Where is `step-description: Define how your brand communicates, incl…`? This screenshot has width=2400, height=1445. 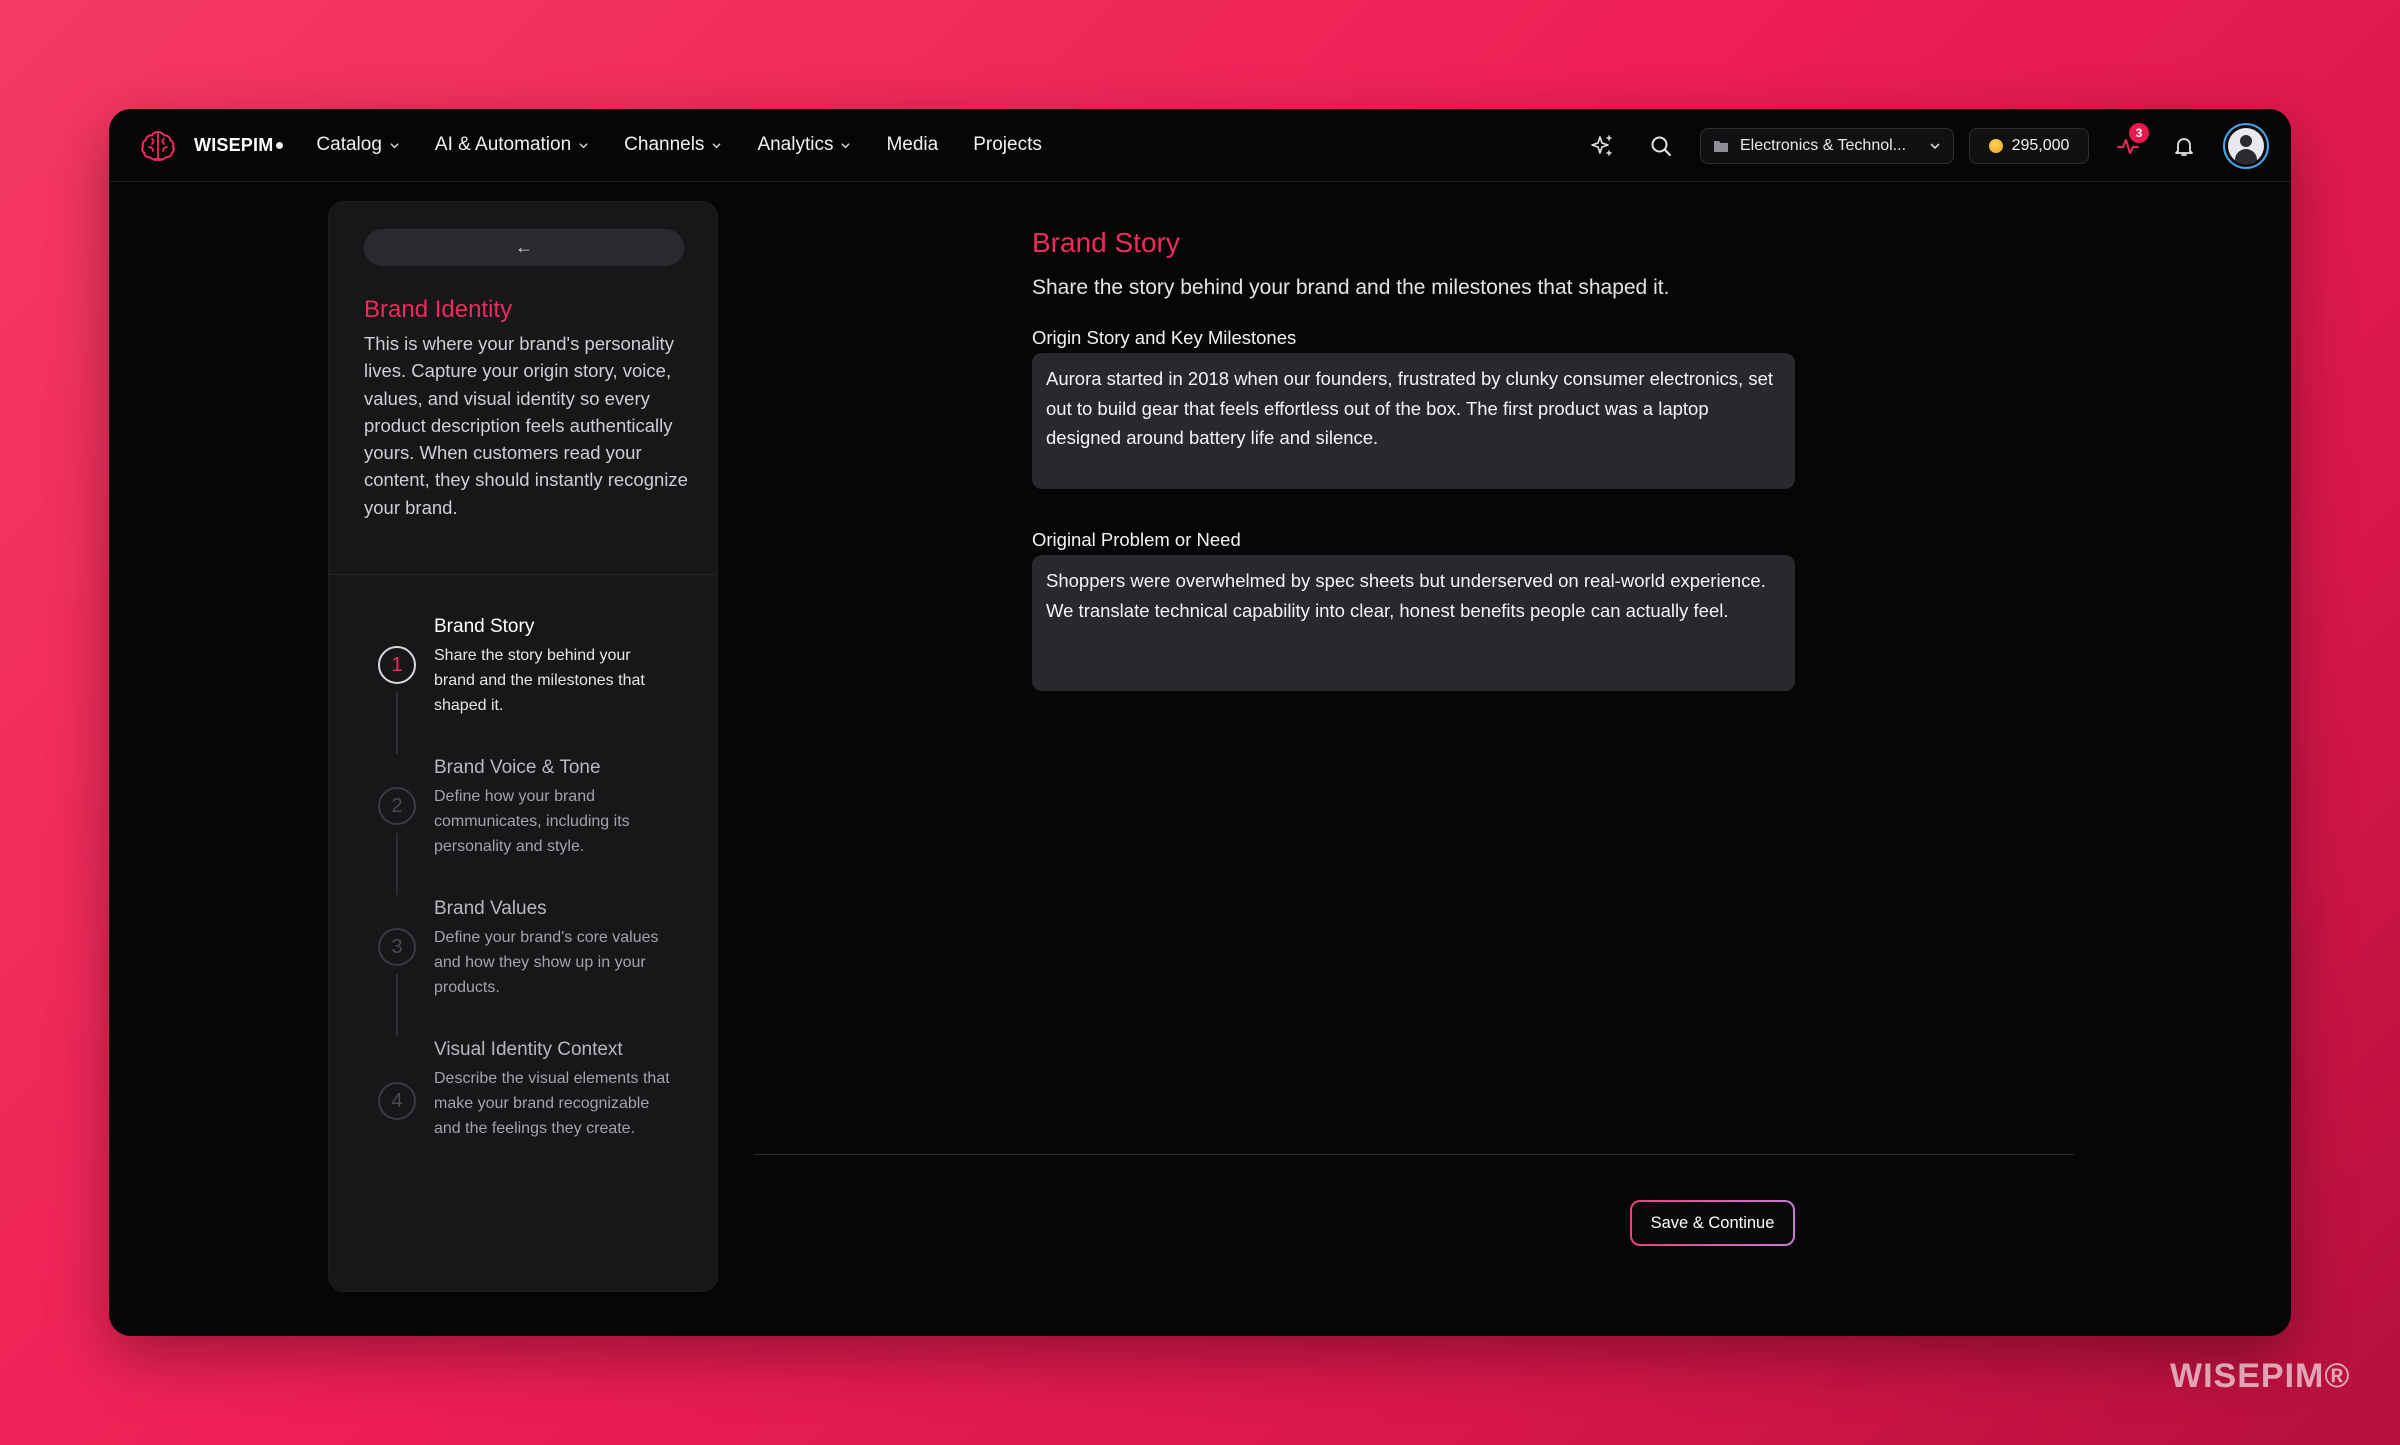
step-description: Define how your brand communicates, incl… is located at coordinates (532, 821).